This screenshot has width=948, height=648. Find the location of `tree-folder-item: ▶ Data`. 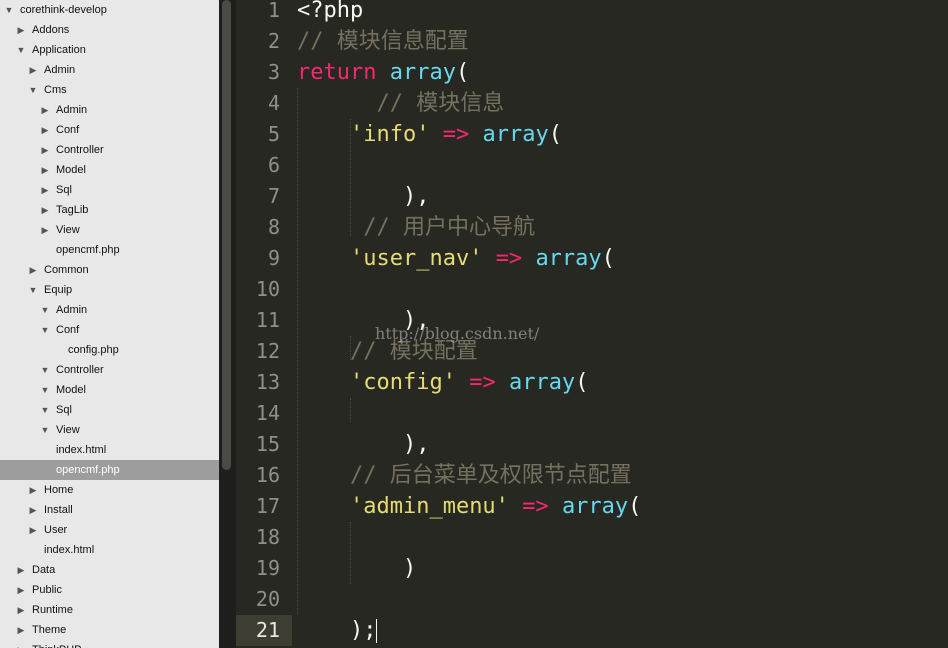

tree-folder-item: ▶ Data is located at coordinates (109, 570).